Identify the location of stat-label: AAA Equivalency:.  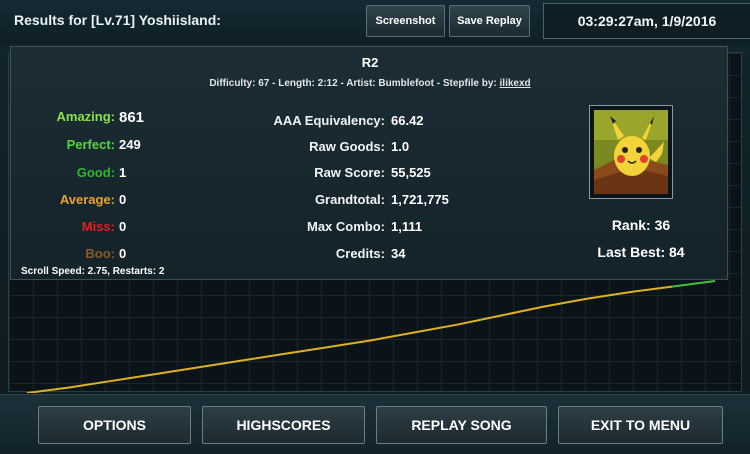
(329, 120).